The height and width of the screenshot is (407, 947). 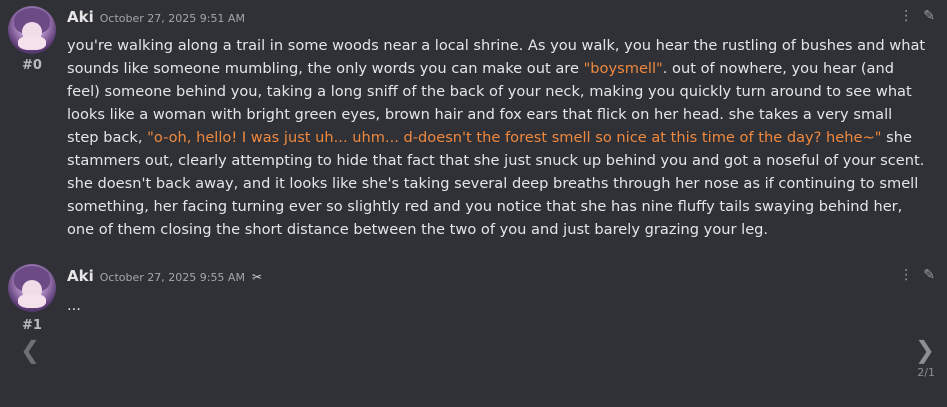 What do you see at coordinates (172, 277) in the screenshot?
I see `timestamp: October 27, 2025 9:55 AM` at bounding box center [172, 277].